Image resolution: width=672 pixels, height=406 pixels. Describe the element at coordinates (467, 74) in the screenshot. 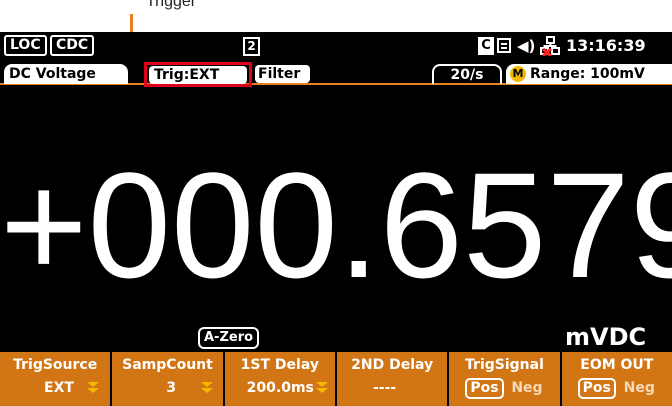

I see `sample-rate-tab: 20/s` at that location.